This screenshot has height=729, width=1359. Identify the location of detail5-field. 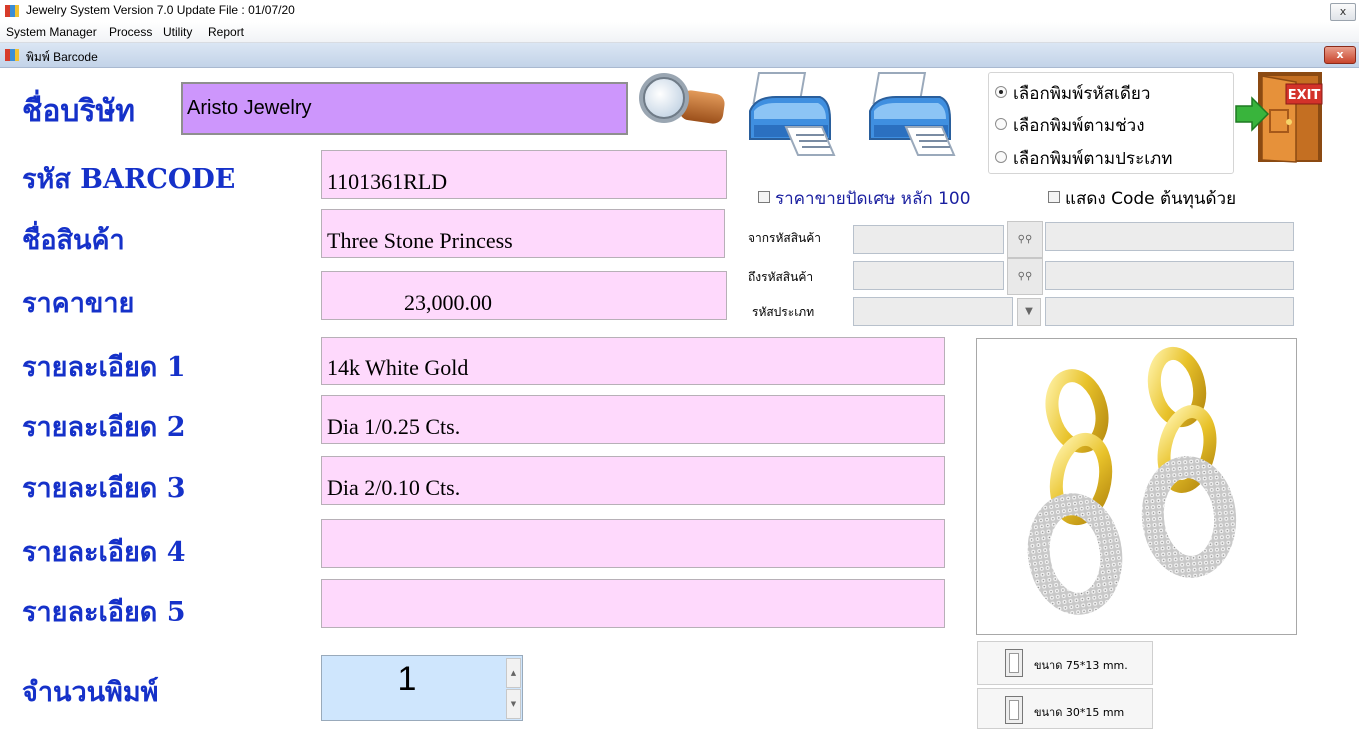
(633, 603).